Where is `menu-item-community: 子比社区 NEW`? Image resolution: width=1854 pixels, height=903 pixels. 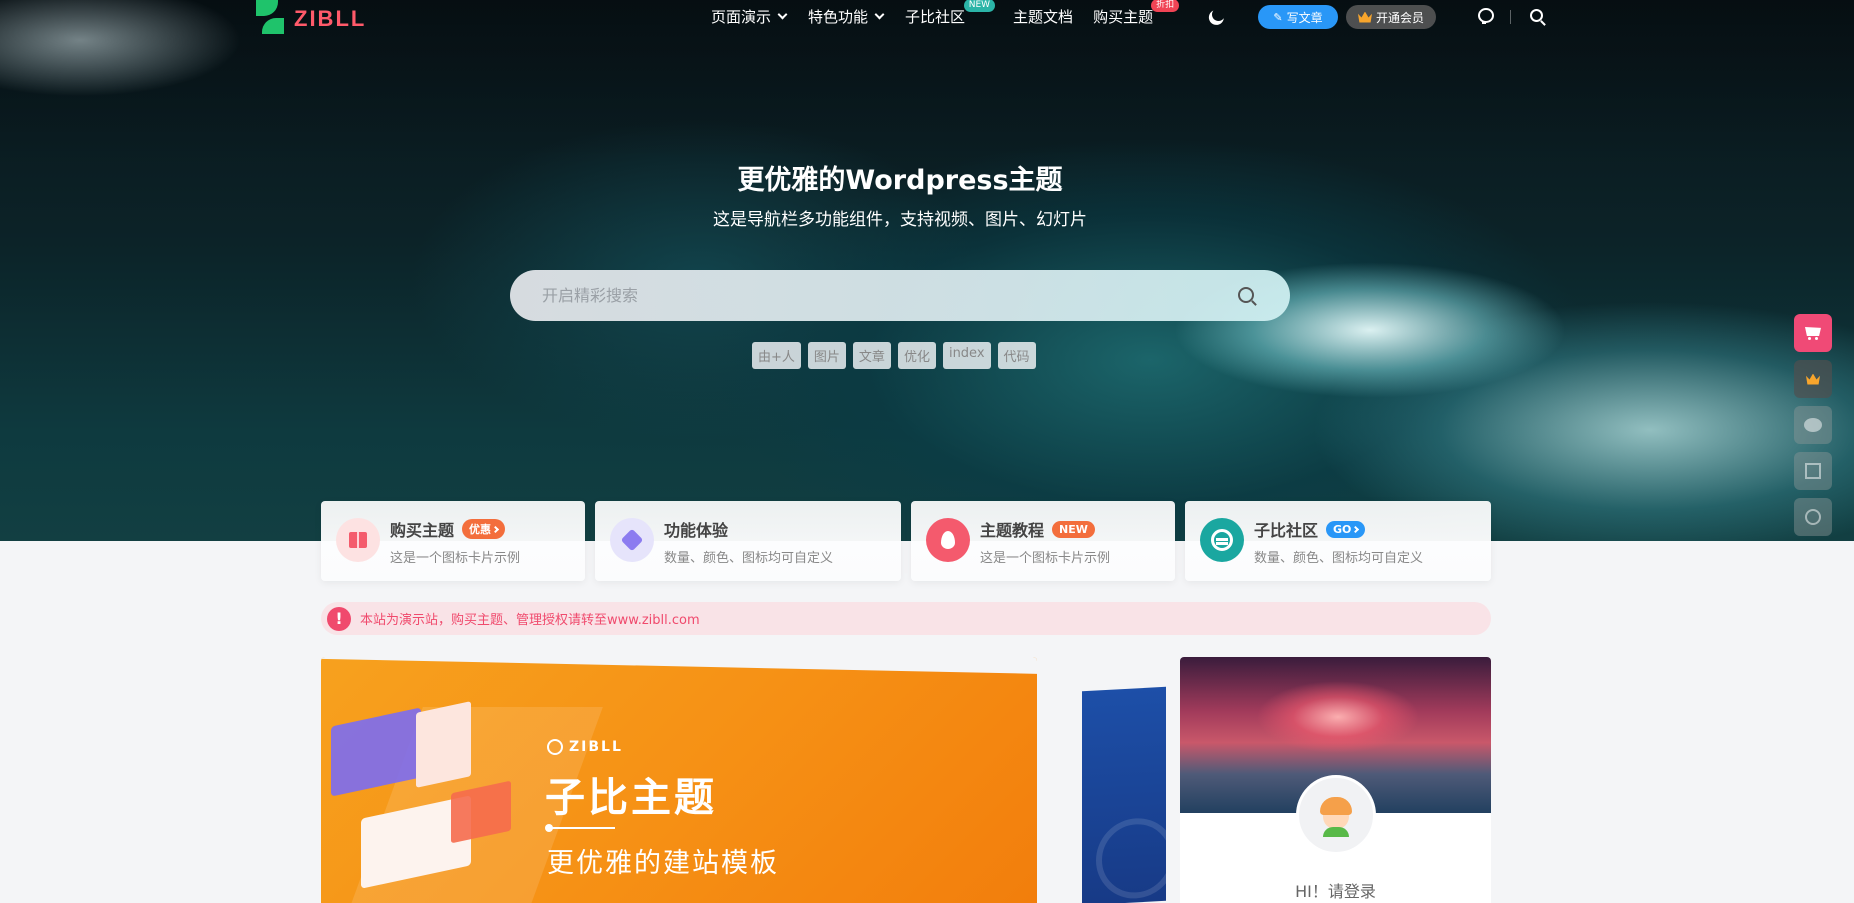 menu-item-community: 子比社区 NEW is located at coordinates (950, 13).